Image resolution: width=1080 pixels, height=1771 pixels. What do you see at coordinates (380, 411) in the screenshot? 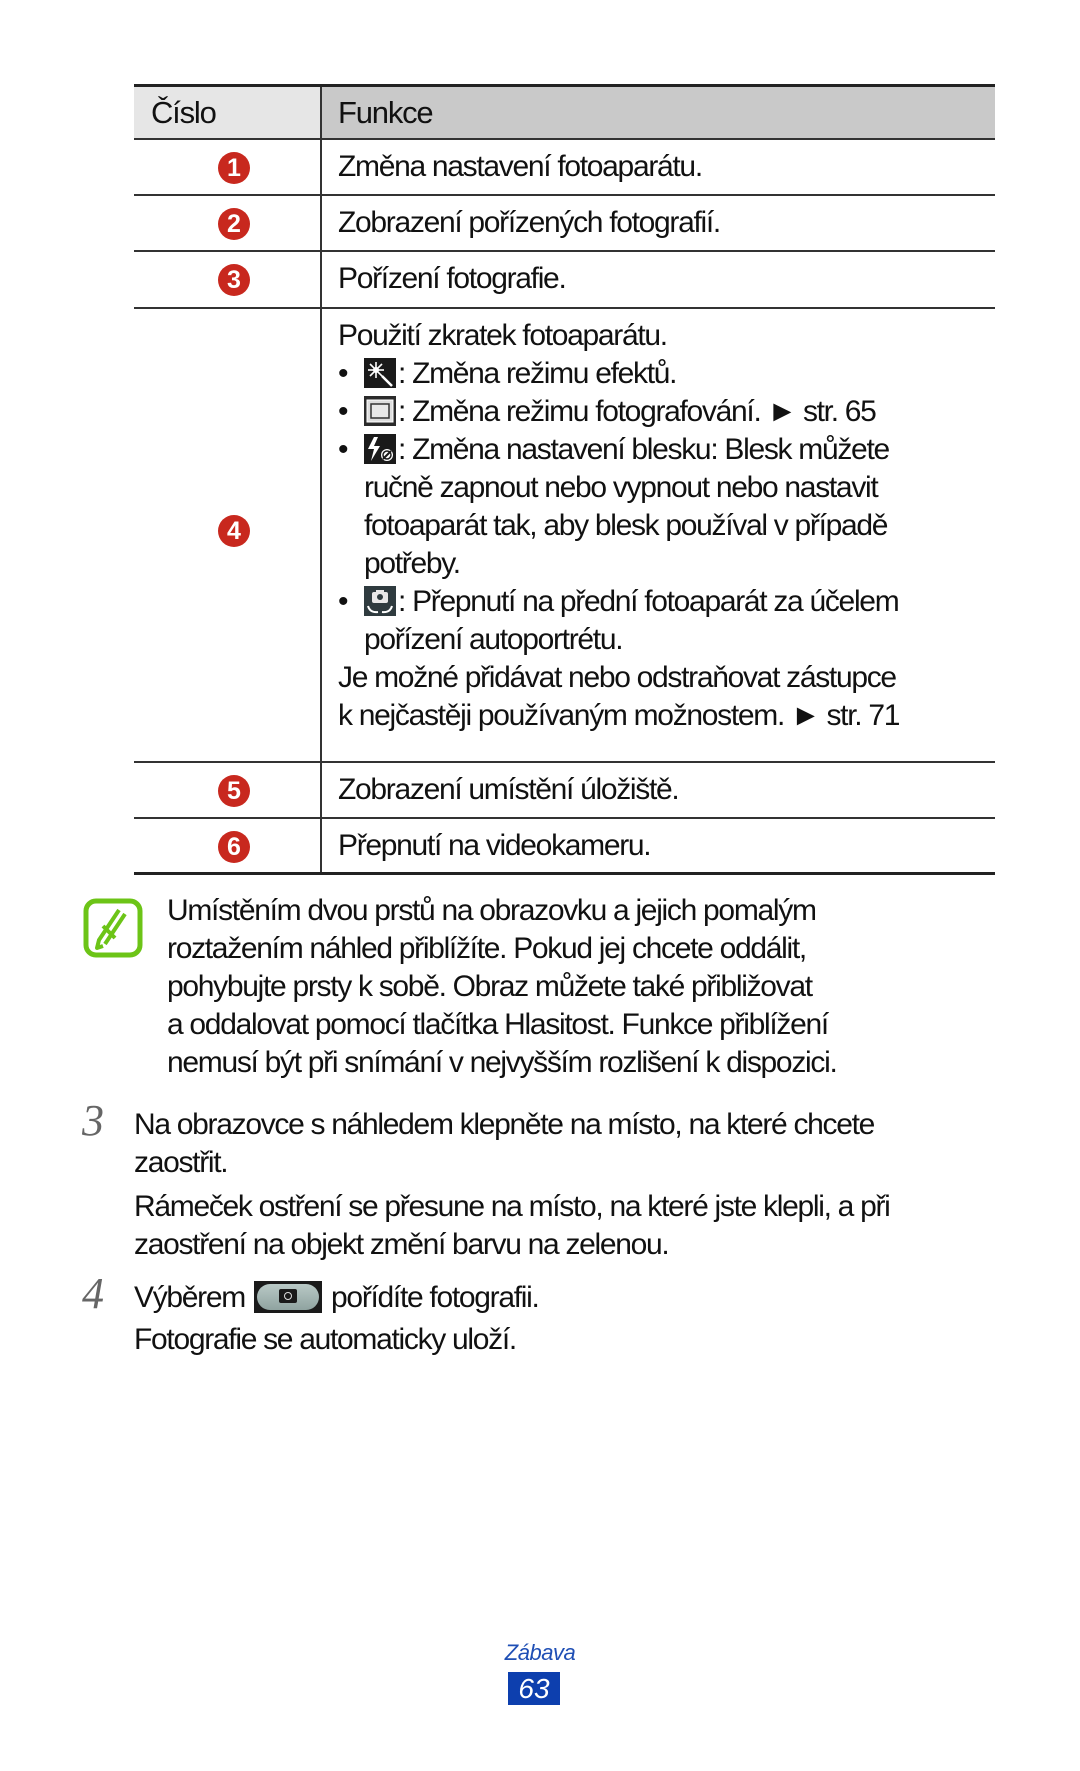
I see `shooting-mode-icon` at bounding box center [380, 411].